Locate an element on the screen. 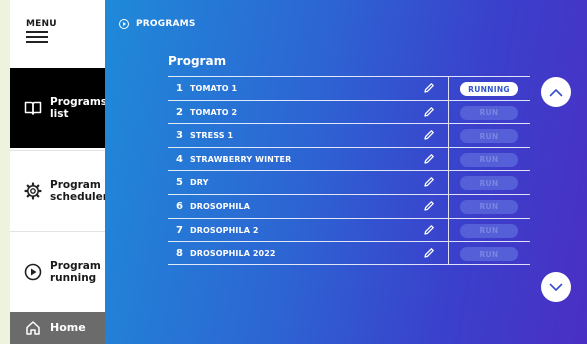 The image size is (587, 344). menu-button: MENU is located at coordinates (57, 34).